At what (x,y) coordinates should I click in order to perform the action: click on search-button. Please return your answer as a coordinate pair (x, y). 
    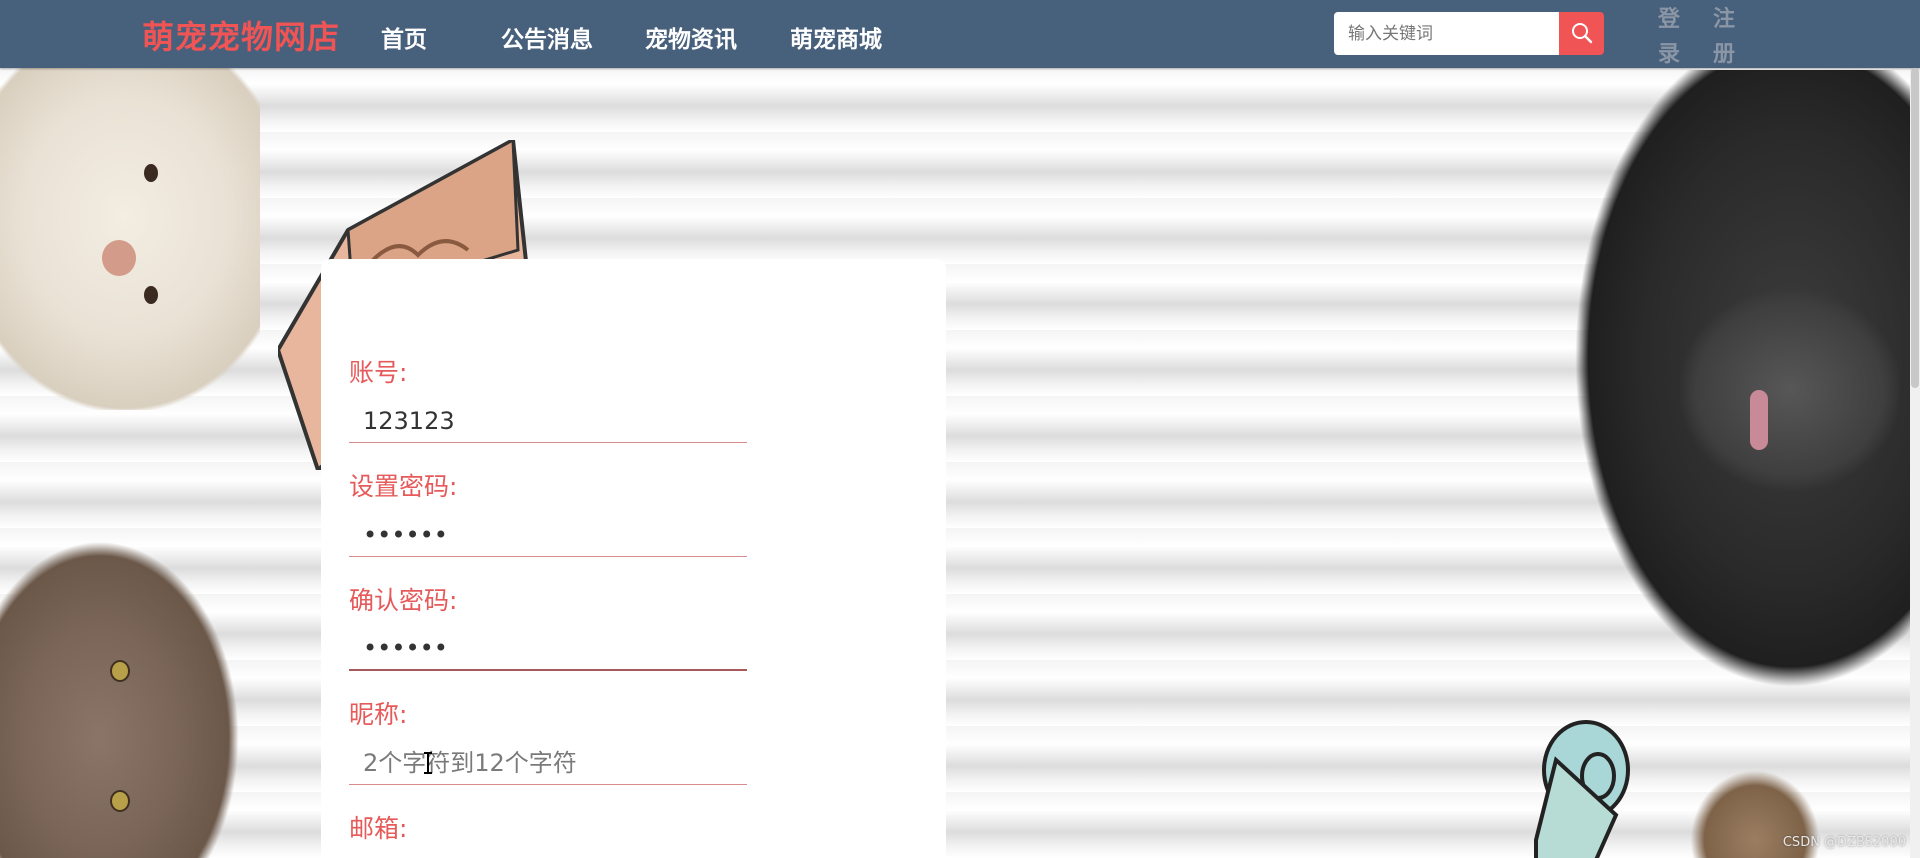
    Looking at the image, I should click on (1581, 33).